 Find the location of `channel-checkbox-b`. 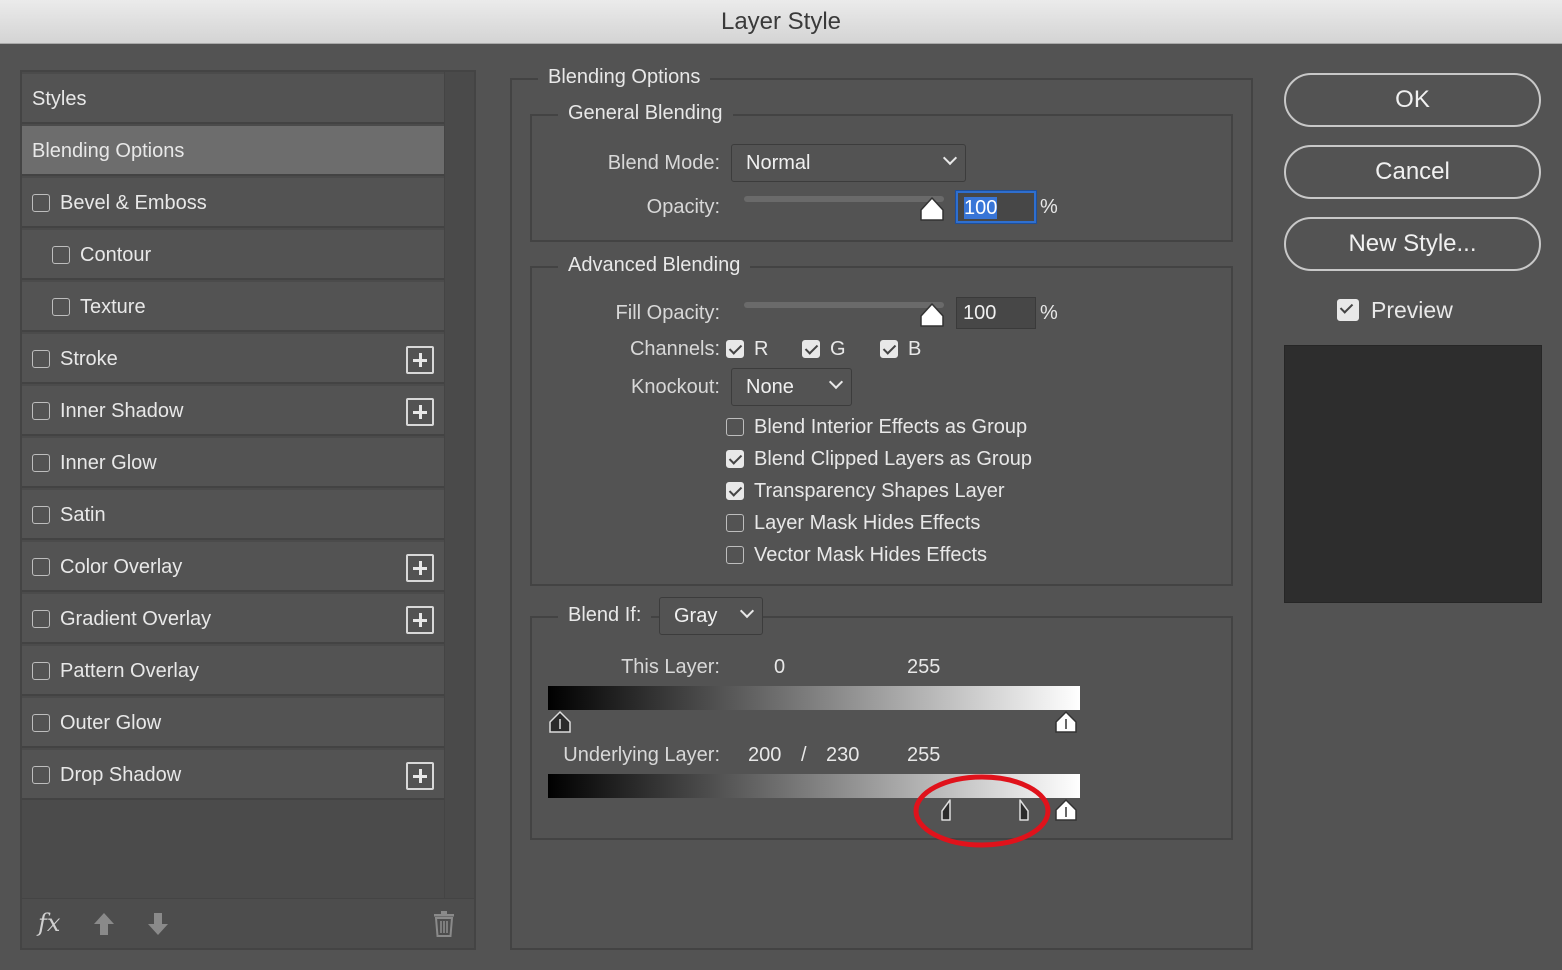

channel-checkbox-b is located at coordinates (889, 349).